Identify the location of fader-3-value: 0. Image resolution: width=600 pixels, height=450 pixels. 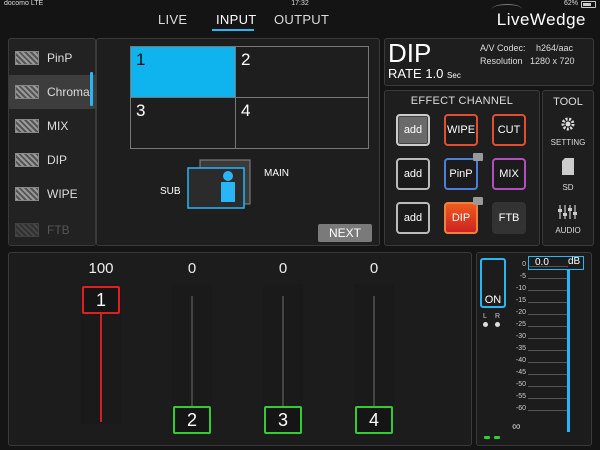
(283, 268).